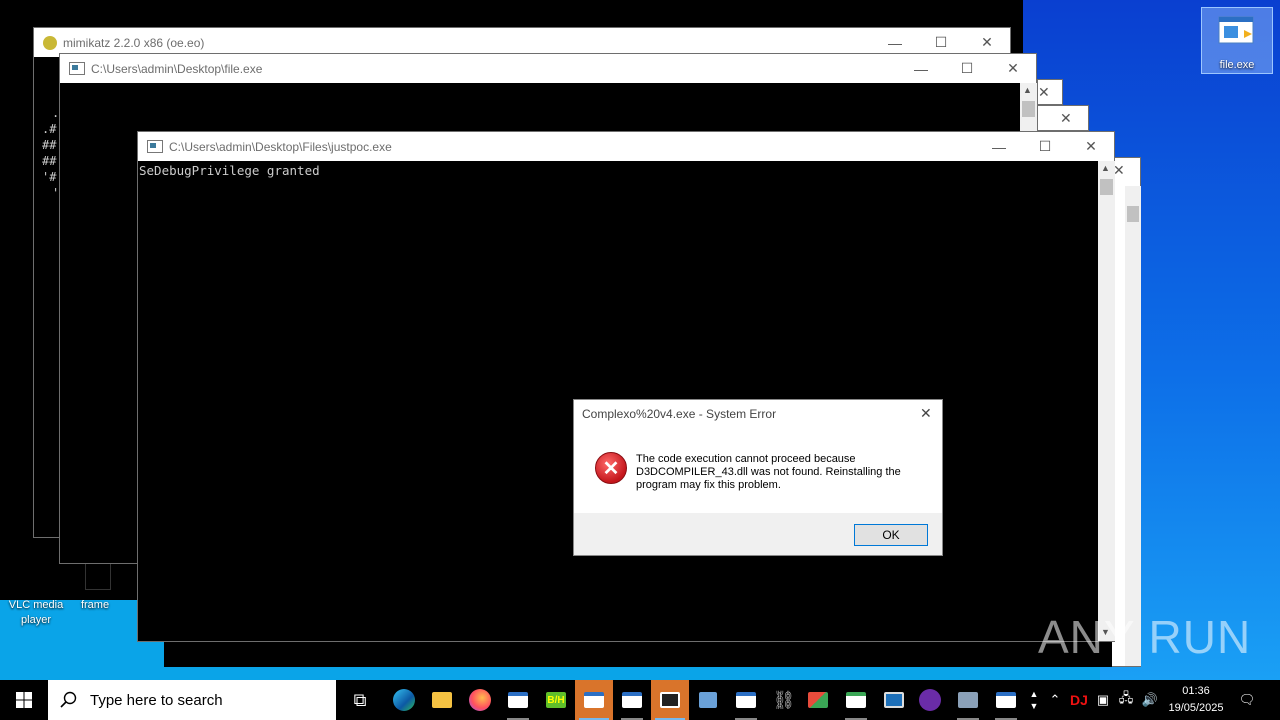 The height and width of the screenshot is (720, 1280). I want to click on scrollbar: ▲ ▼, so click(1106, 401).